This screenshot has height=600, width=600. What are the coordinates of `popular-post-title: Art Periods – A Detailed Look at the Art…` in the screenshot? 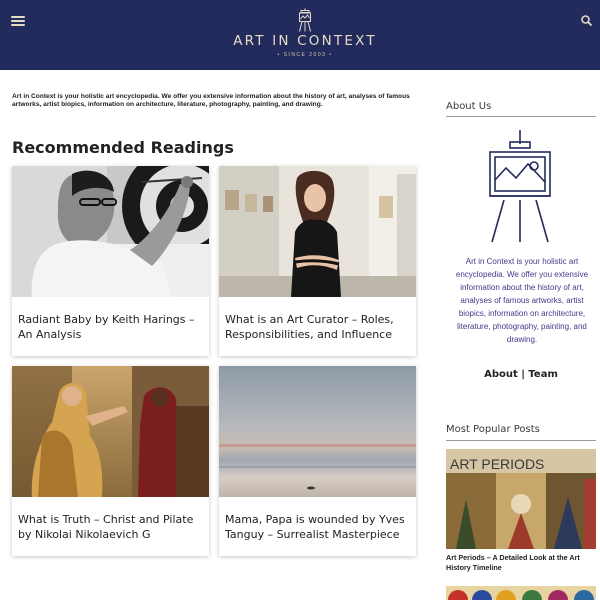 It's located at (521, 563).